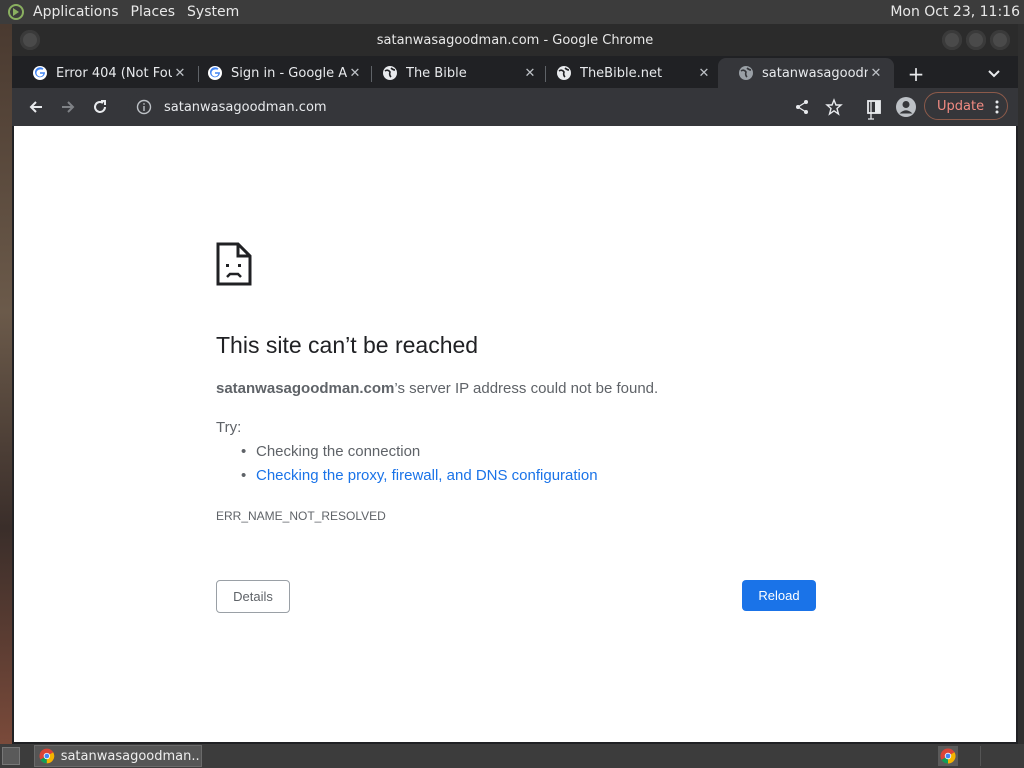 The width and height of the screenshot is (1024, 768). I want to click on distro-logo-icon, so click(16, 12).